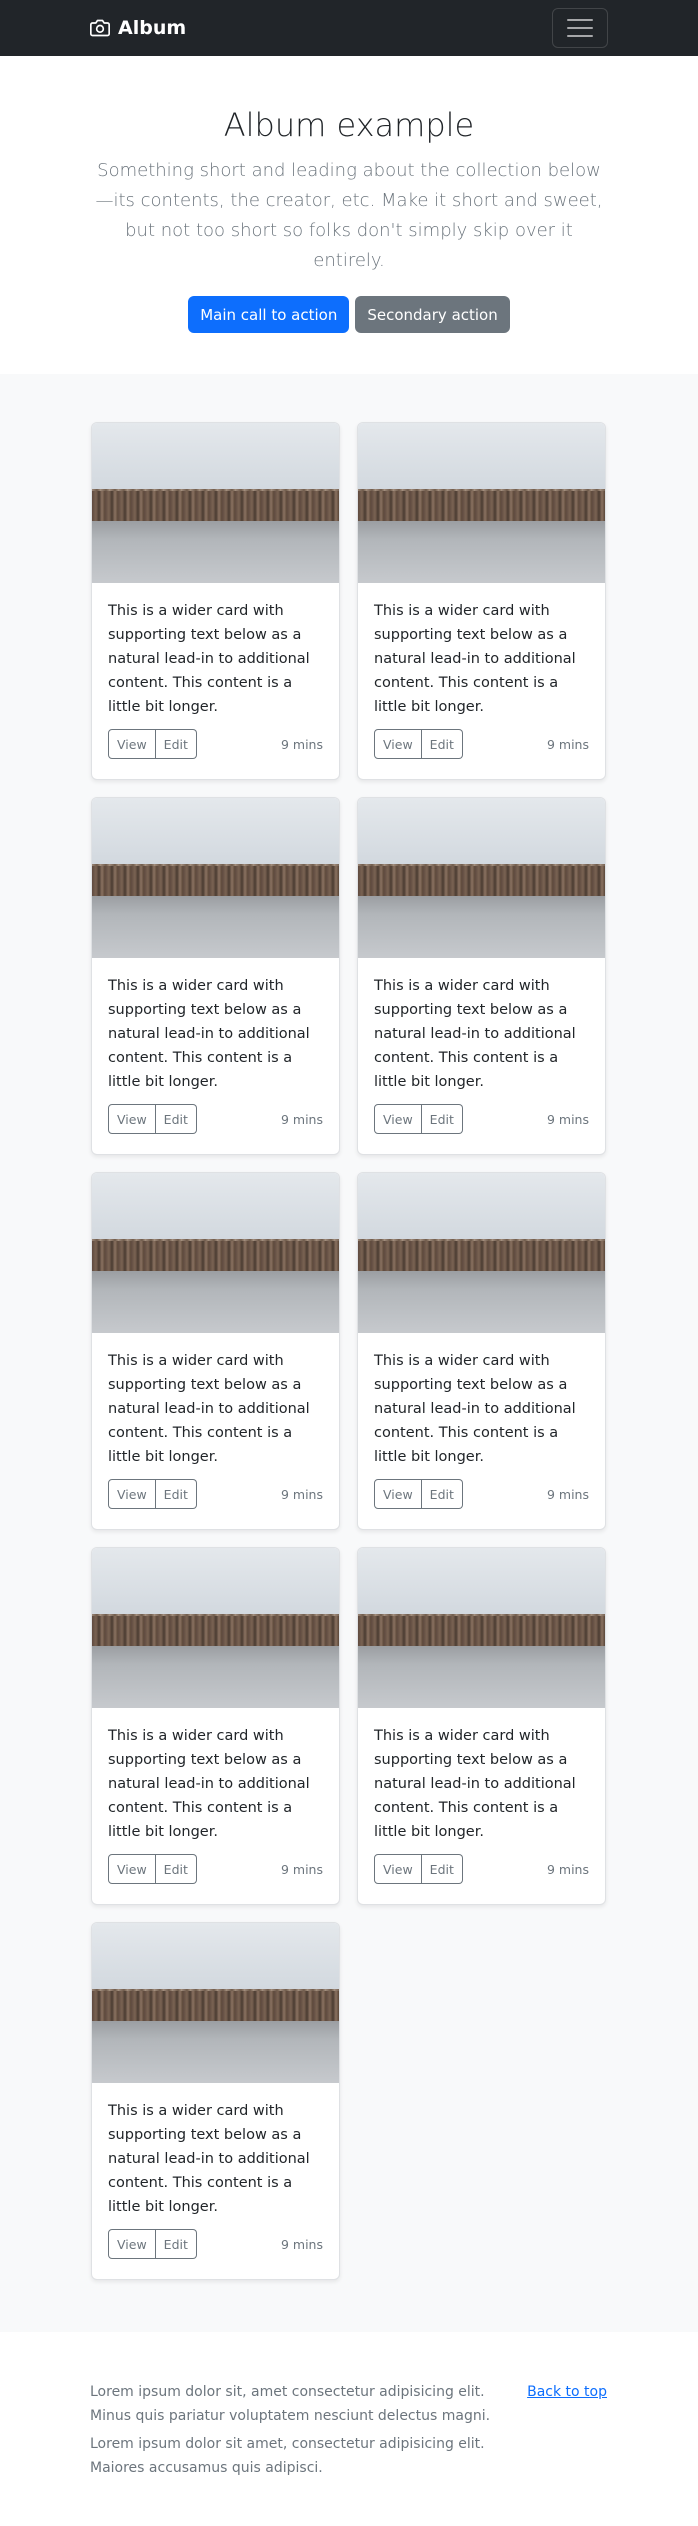 This screenshot has height=2526, width=698. Describe the element at coordinates (100, 28) in the screenshot. I see `camera-icon` at that location.